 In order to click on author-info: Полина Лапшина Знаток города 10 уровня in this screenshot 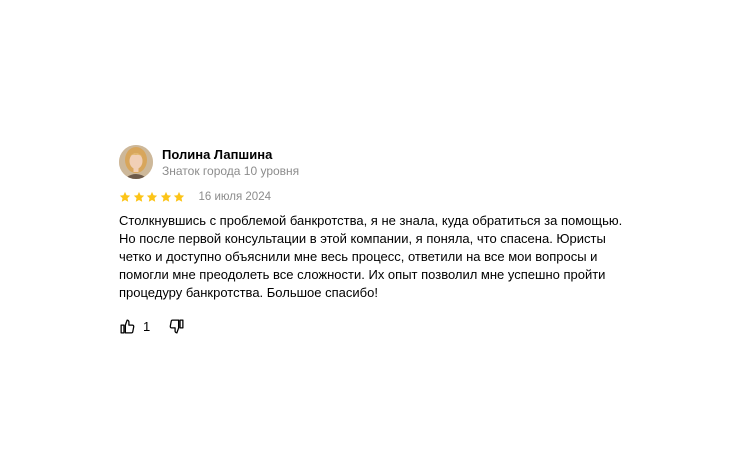, I will do `click(230, 162)`.